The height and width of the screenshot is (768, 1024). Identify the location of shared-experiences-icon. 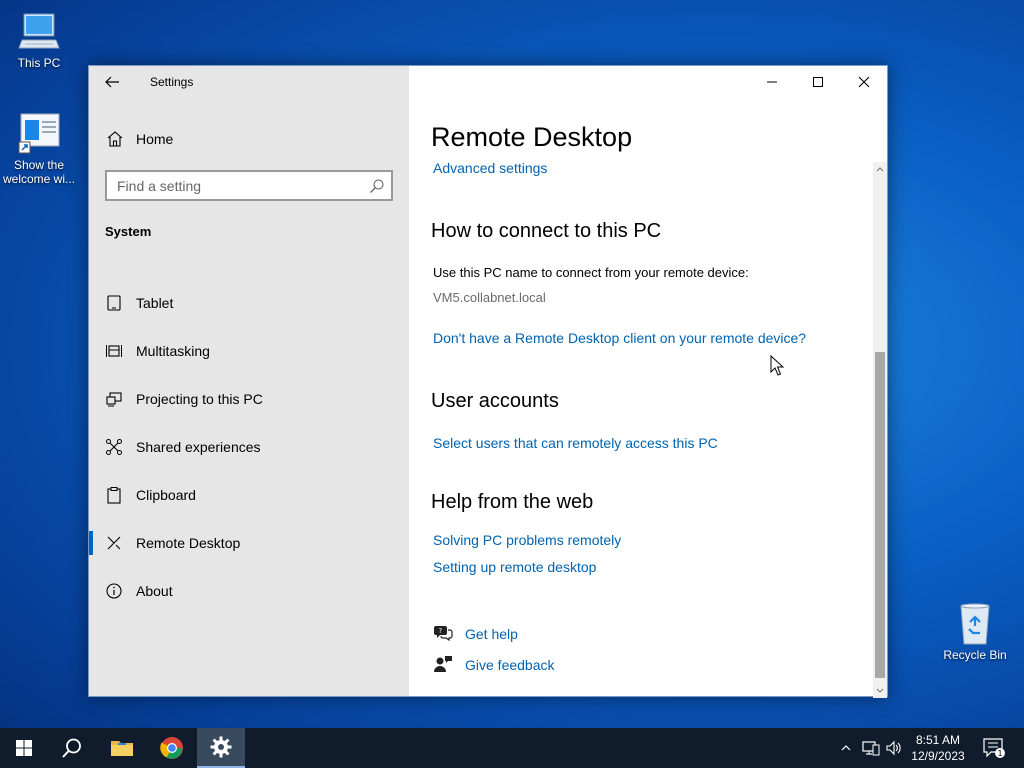
(114, 447).